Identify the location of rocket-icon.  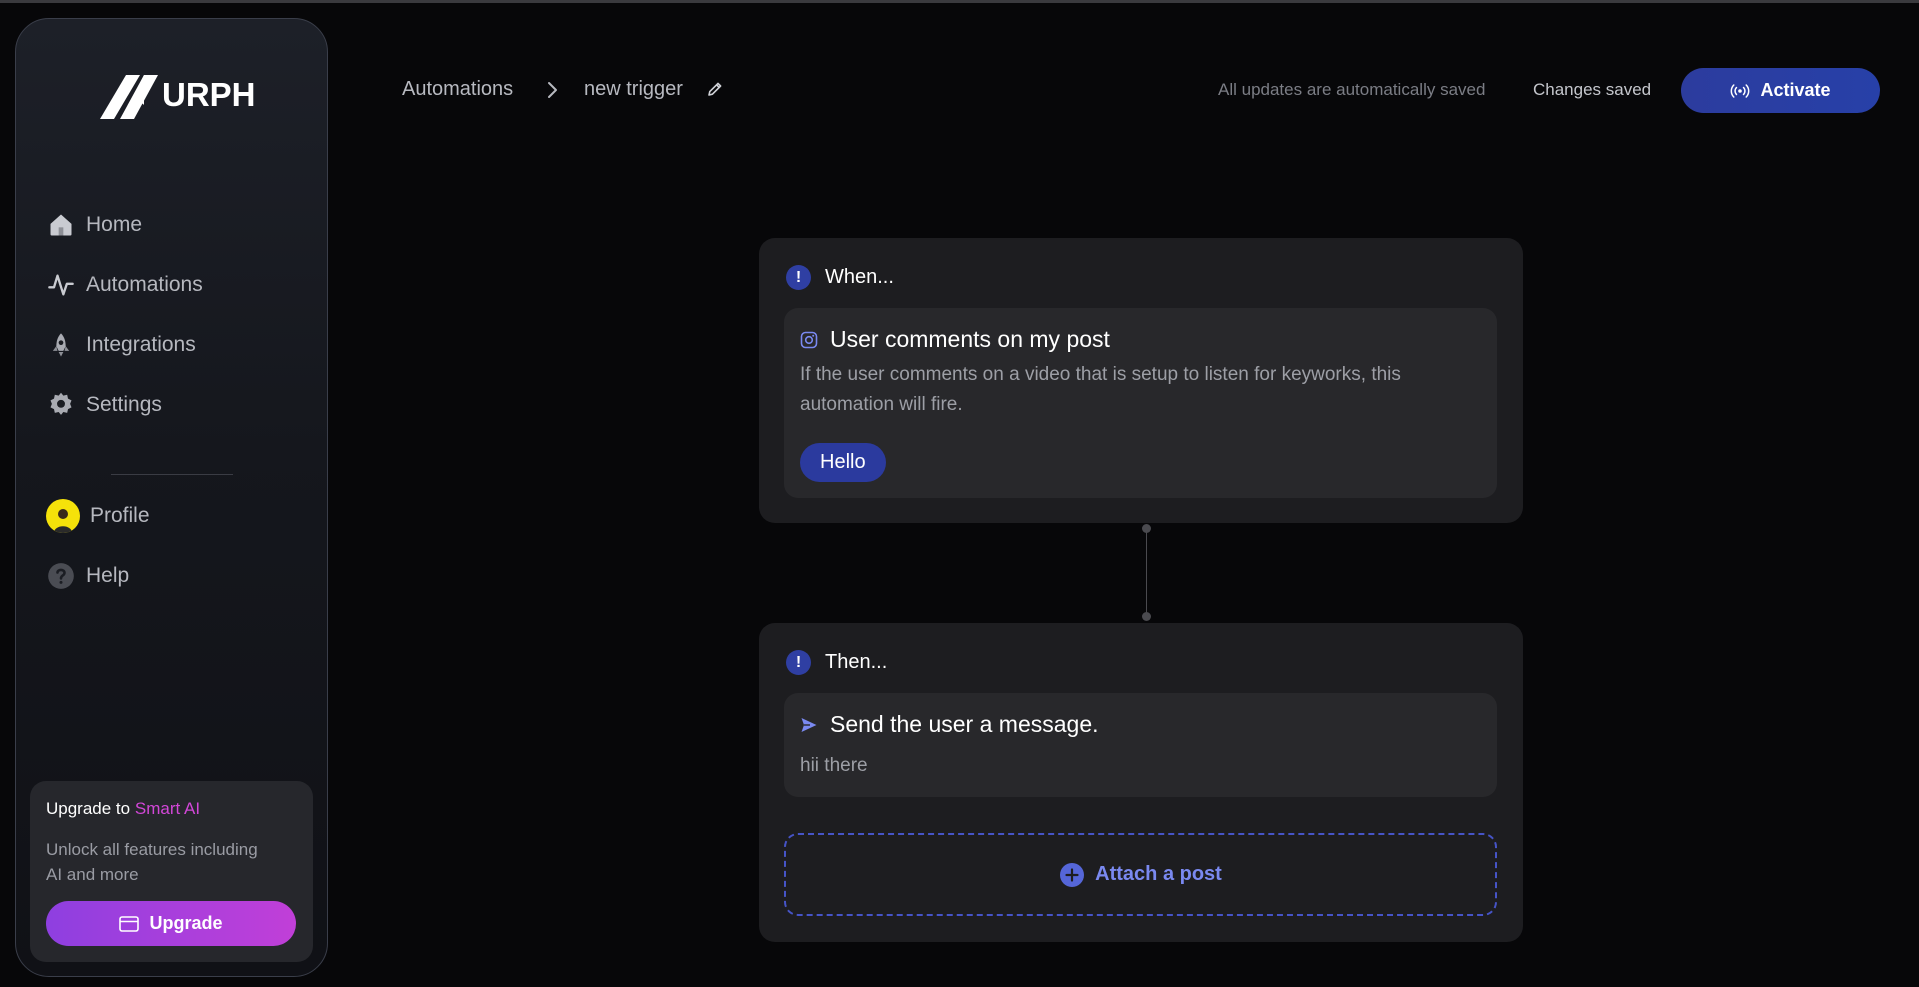
(61, 345).